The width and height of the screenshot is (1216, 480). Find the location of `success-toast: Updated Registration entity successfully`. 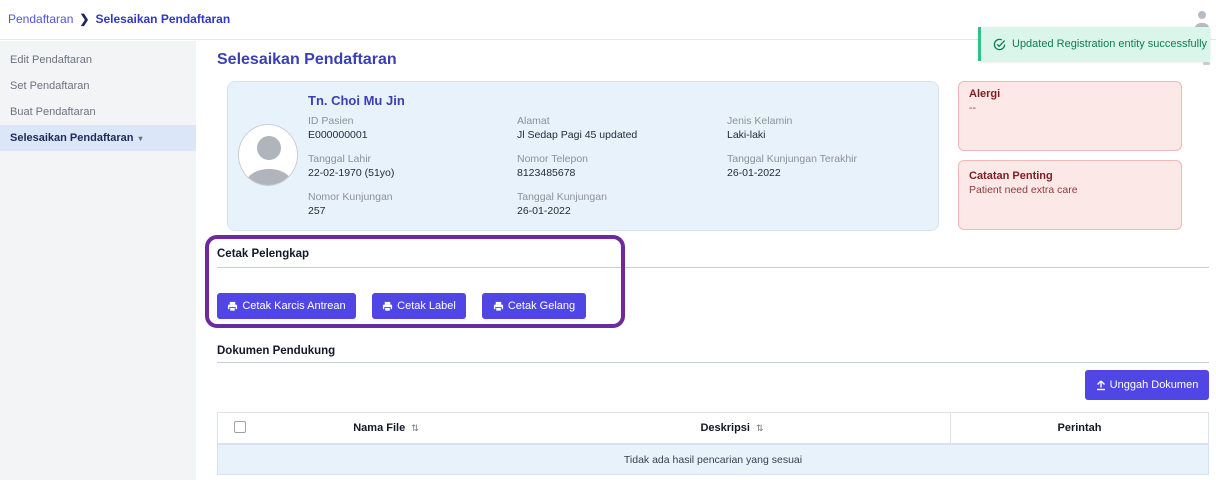

success-toast: Updated Registration entity successfully is located at coordinates (1094, 44).